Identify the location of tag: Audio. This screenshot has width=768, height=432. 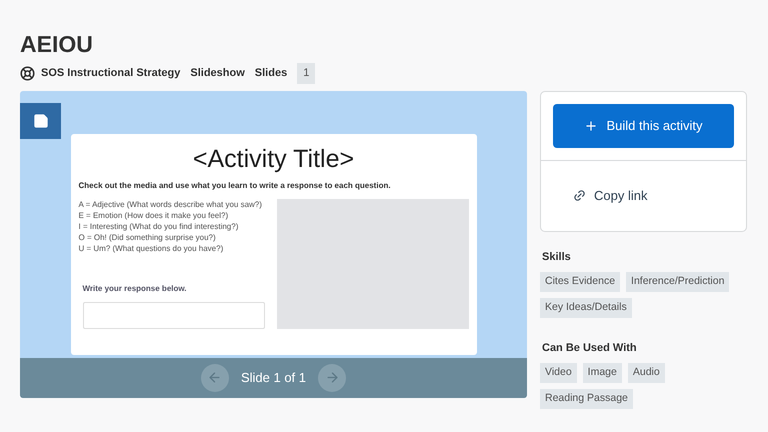
(646, 373).